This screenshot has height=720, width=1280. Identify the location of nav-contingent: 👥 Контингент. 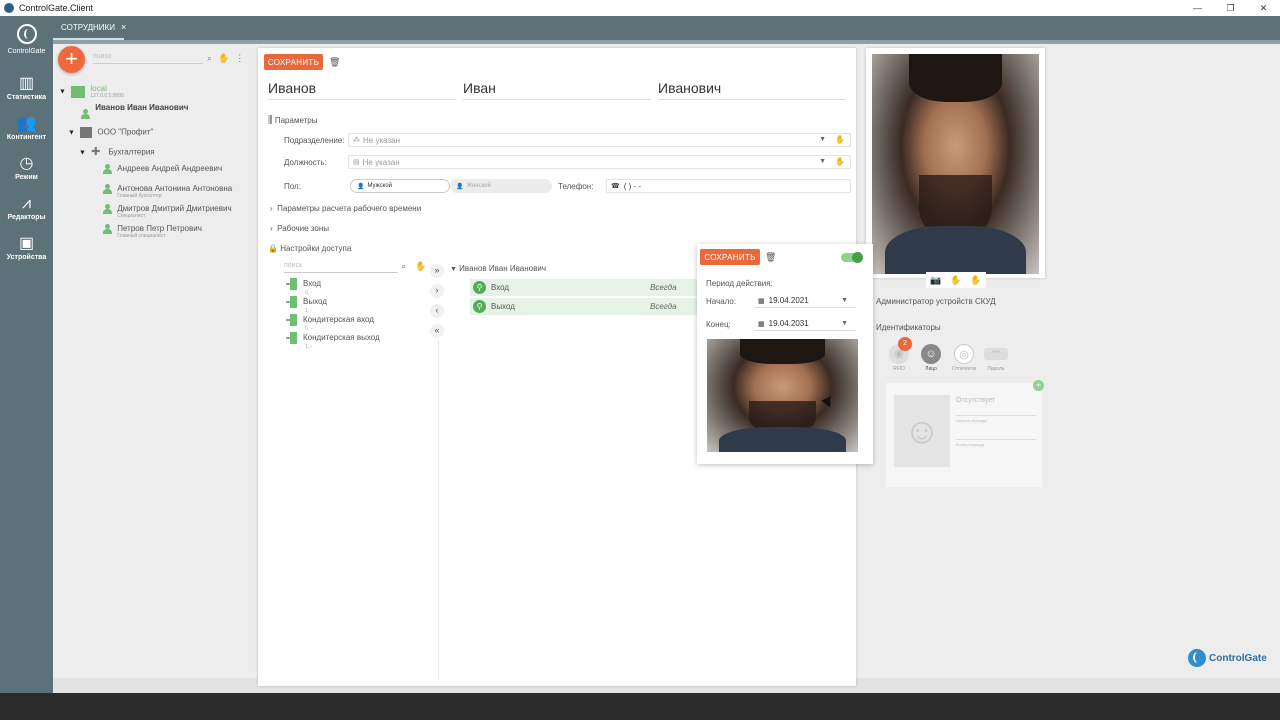
(26, 127).